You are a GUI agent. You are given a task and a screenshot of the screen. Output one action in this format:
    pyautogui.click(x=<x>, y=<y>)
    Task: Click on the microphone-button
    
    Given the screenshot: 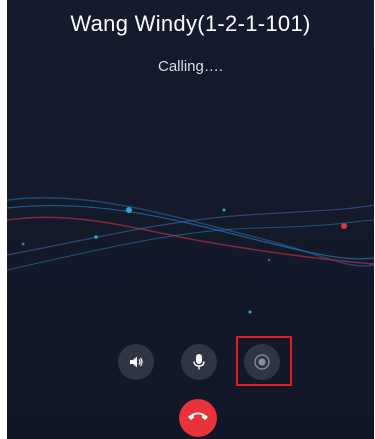 What is the action you would take?
    pyautogui.click(x=199, y=362)
    